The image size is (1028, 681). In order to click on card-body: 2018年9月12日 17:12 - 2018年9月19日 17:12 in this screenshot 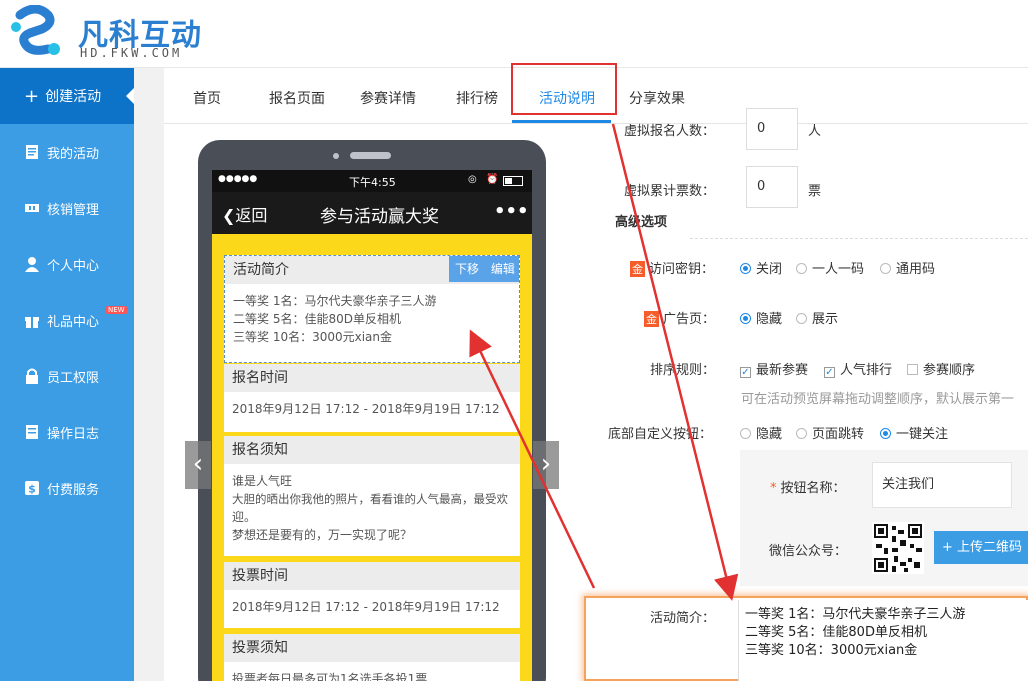, I will do `click(372, 607)`.